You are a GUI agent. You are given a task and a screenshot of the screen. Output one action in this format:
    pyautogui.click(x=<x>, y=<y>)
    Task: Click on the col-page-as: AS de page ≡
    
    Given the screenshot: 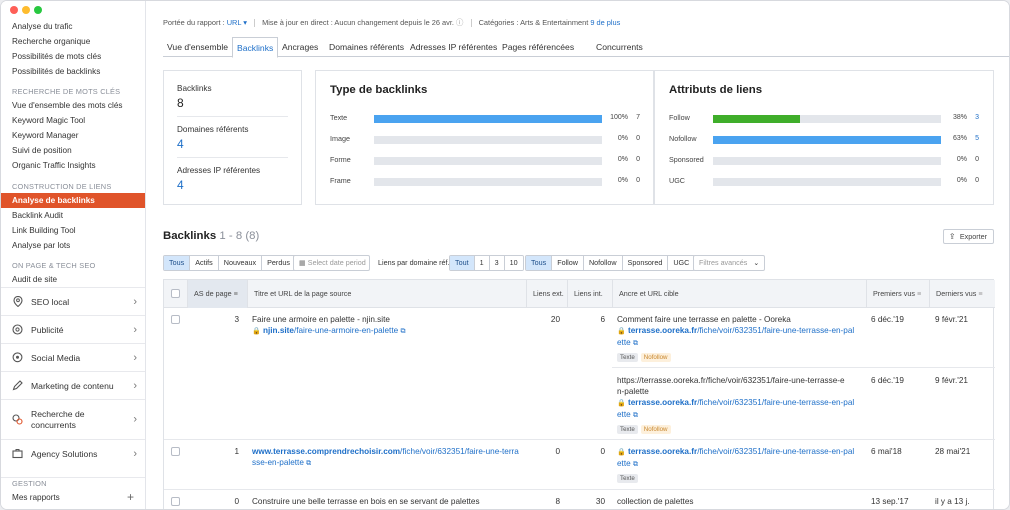 What is the action you would take?
    pyautogui.click(x=217, y=294)
    